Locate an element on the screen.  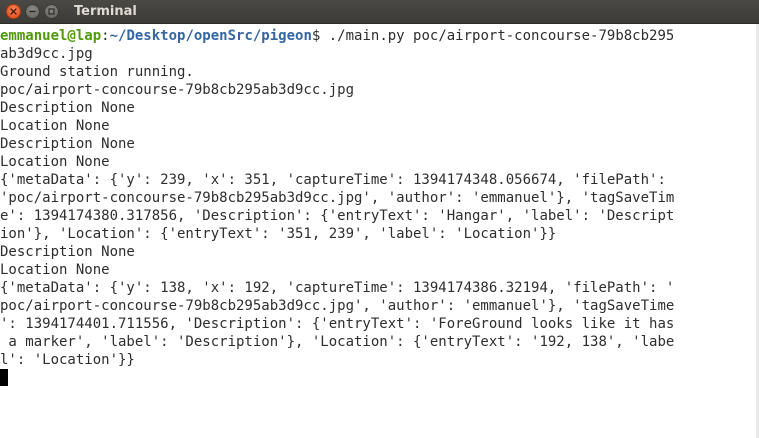
title-bar: Terminal is located at coordinates (379, 12).